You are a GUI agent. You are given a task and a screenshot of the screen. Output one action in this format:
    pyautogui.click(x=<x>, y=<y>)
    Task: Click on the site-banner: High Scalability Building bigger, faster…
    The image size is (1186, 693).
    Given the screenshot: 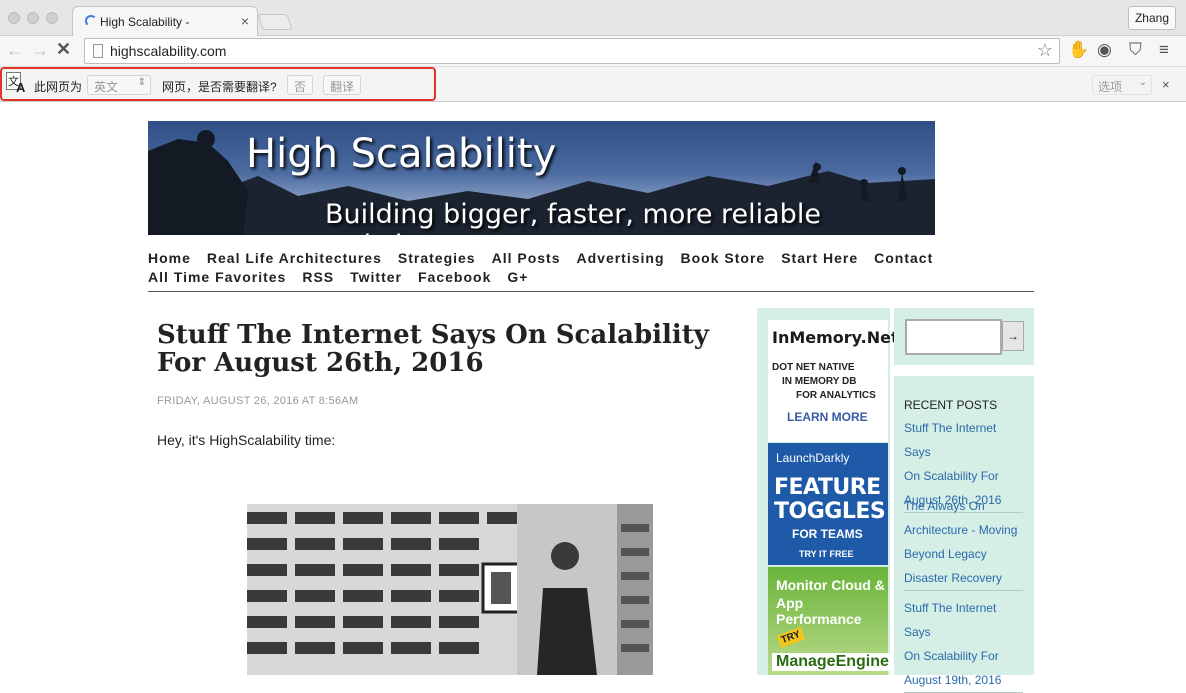 What is the action you would take?
    pyautogui.click(x=541, y=178)
    